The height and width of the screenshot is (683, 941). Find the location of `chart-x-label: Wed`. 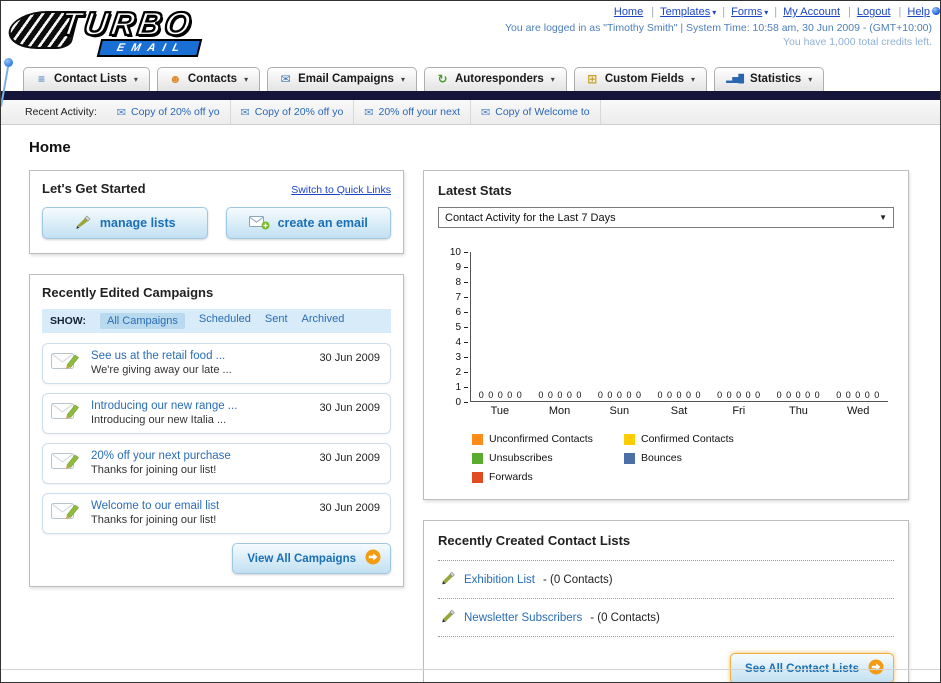

chart-x-label: Wed is located at coordinates (858, 411).